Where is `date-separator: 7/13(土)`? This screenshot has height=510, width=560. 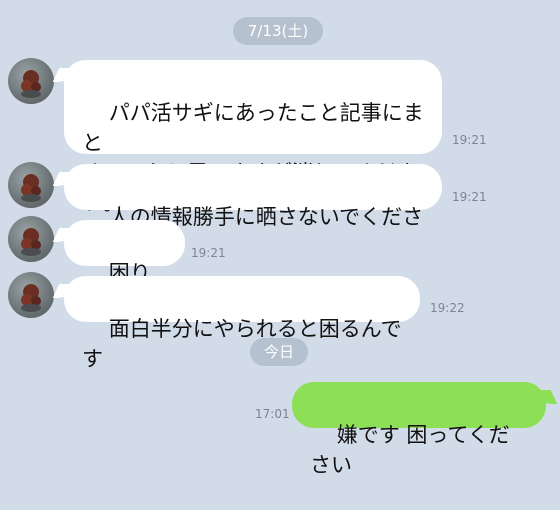
date-separator: 7/13(土) is located at coordinates (278, 31).